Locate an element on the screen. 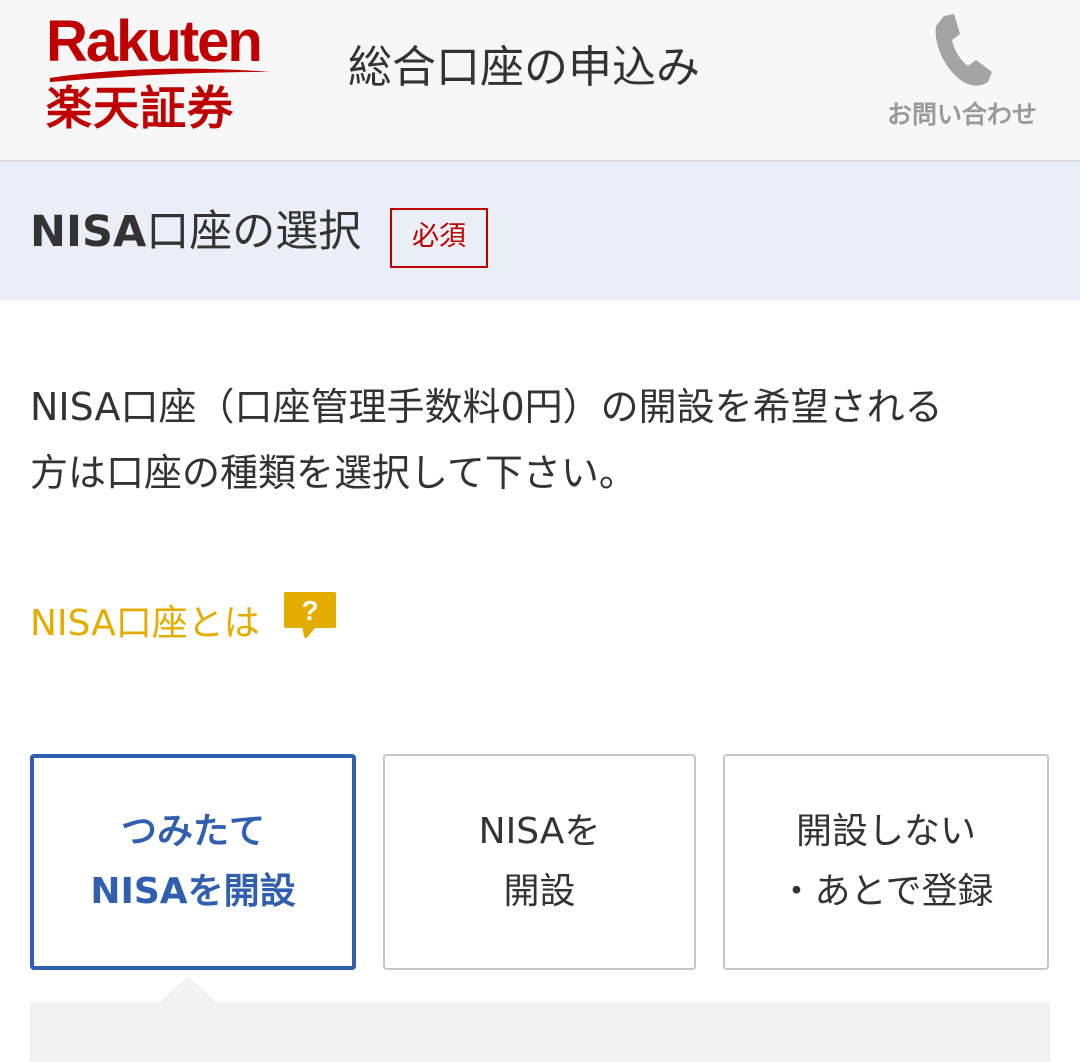  sub-panel is located at coordinates (540, 1032).